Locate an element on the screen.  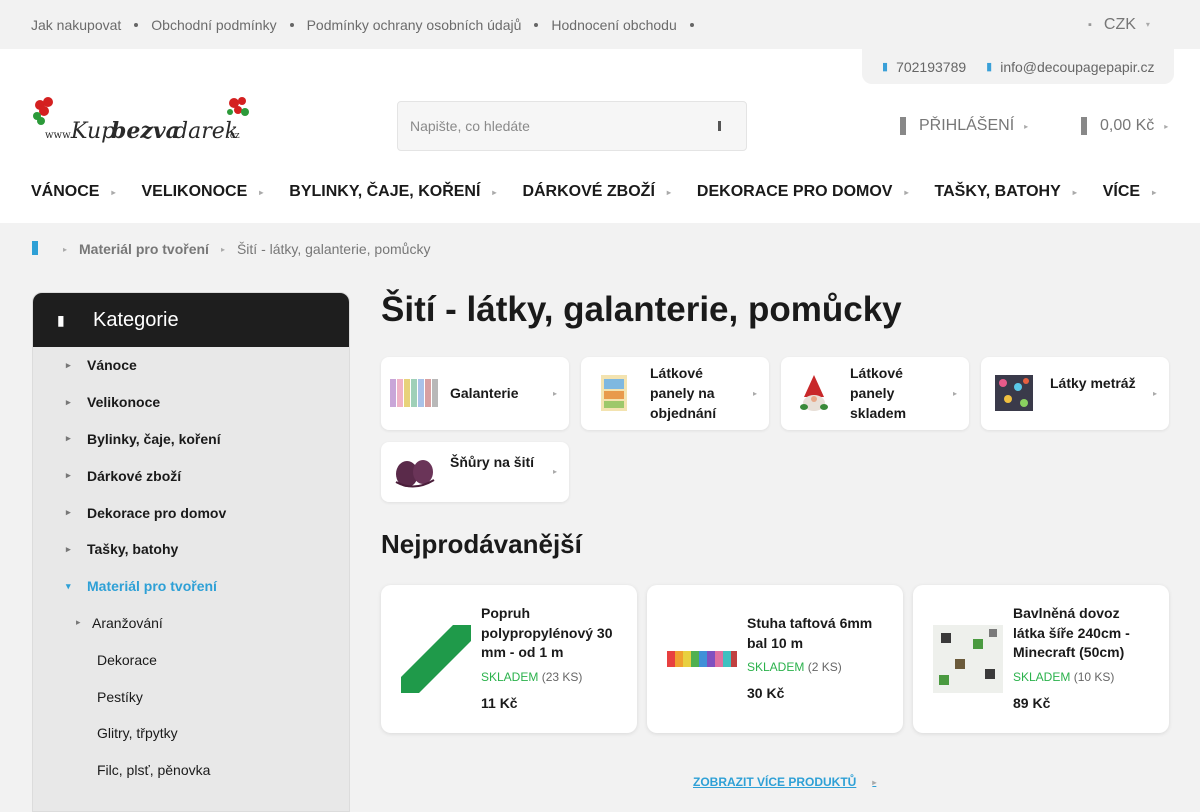
user-icon is located at coordinates (903, 126).